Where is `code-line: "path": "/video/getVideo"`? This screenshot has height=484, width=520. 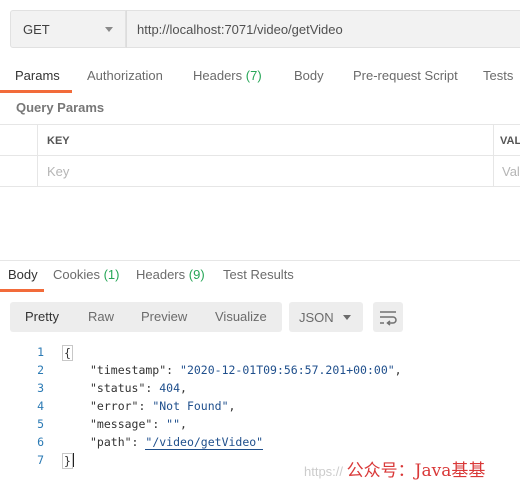 code-line: "path": "/video/getVideo" is located at coordinates (177, 442).